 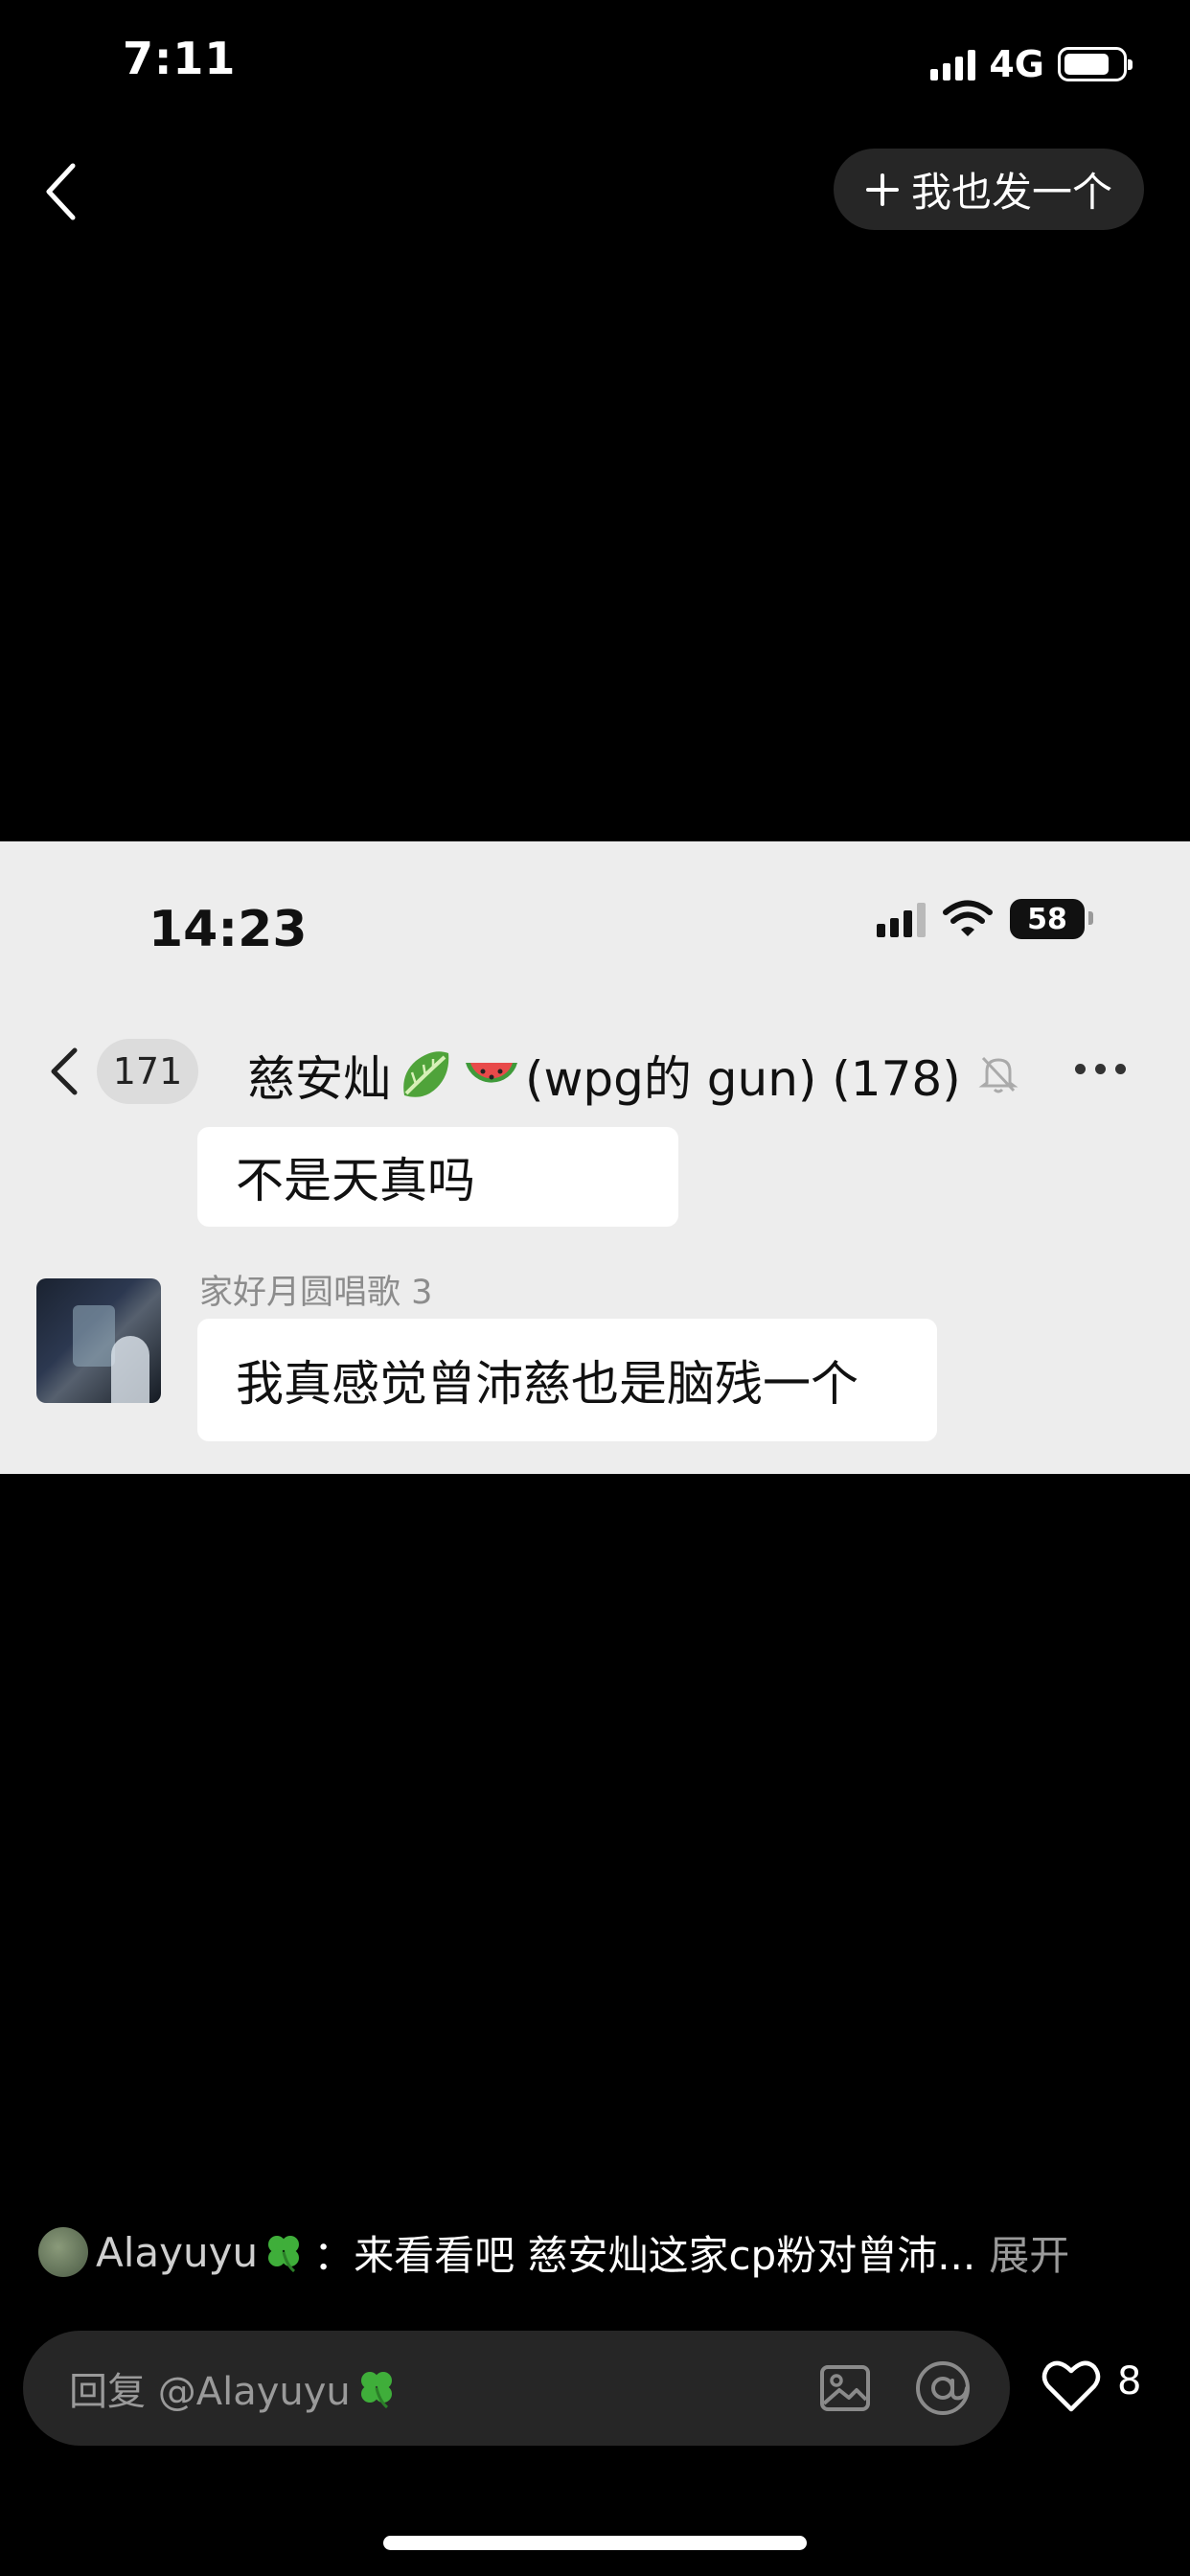 What do you see at coordinates (953, 64) in the screenshot?
I see `signal-icon` at bounding box center [953, 64].